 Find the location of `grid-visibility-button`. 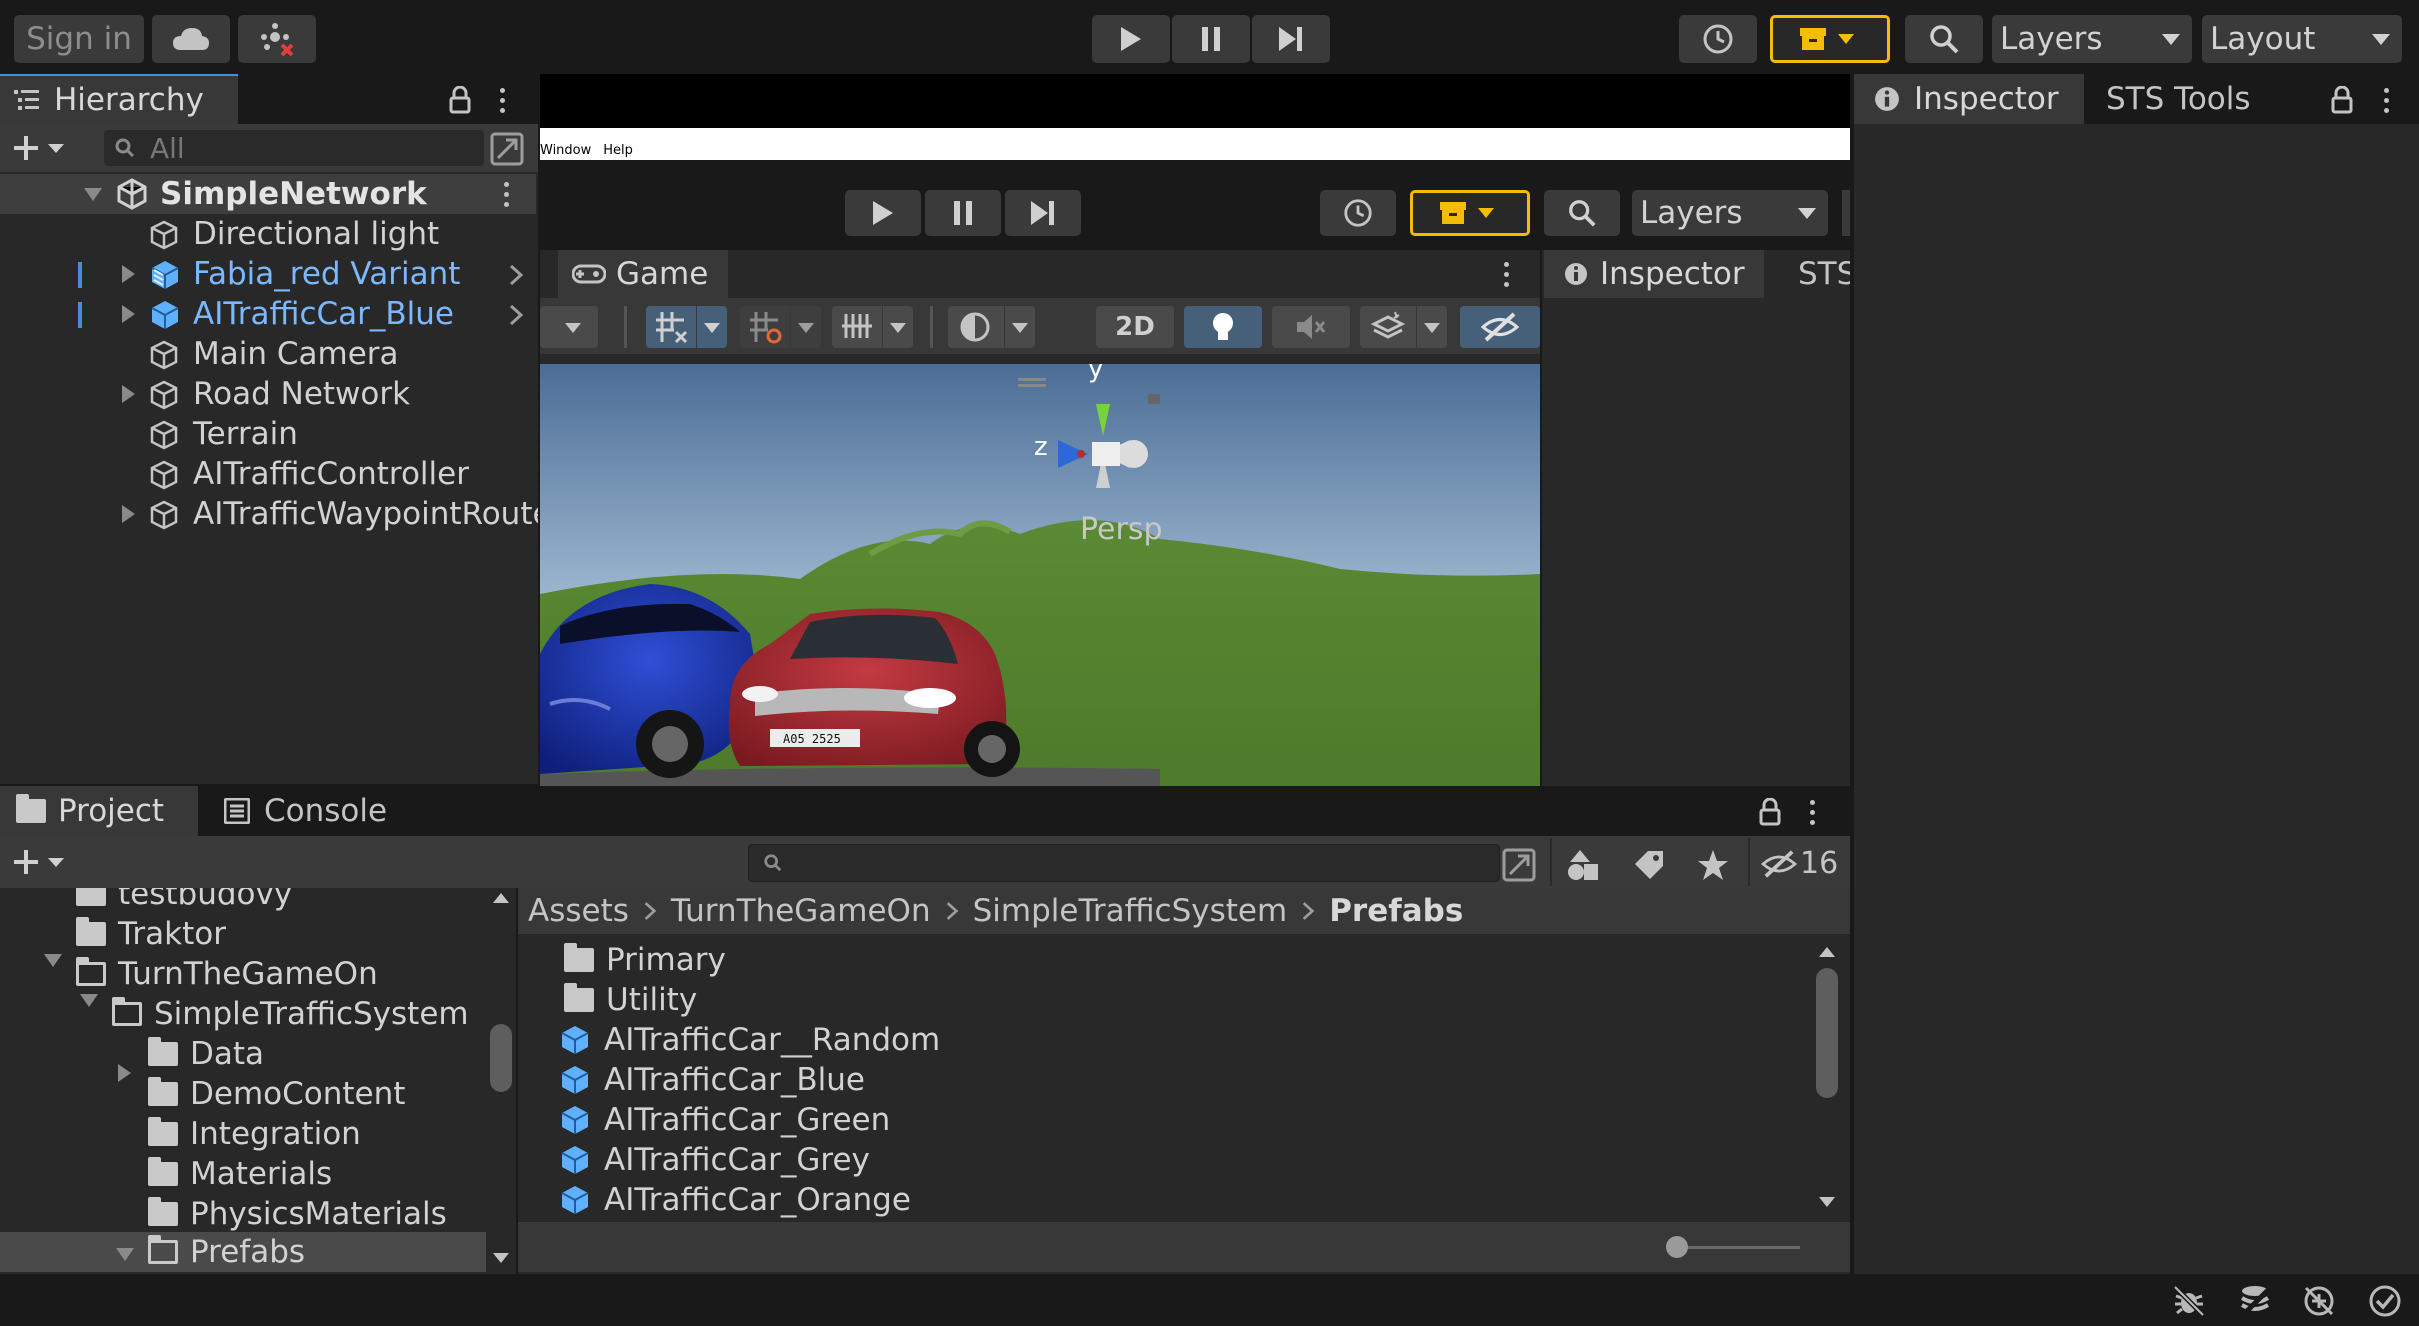

grid-visibility-button is located at coordinates (857, 327).